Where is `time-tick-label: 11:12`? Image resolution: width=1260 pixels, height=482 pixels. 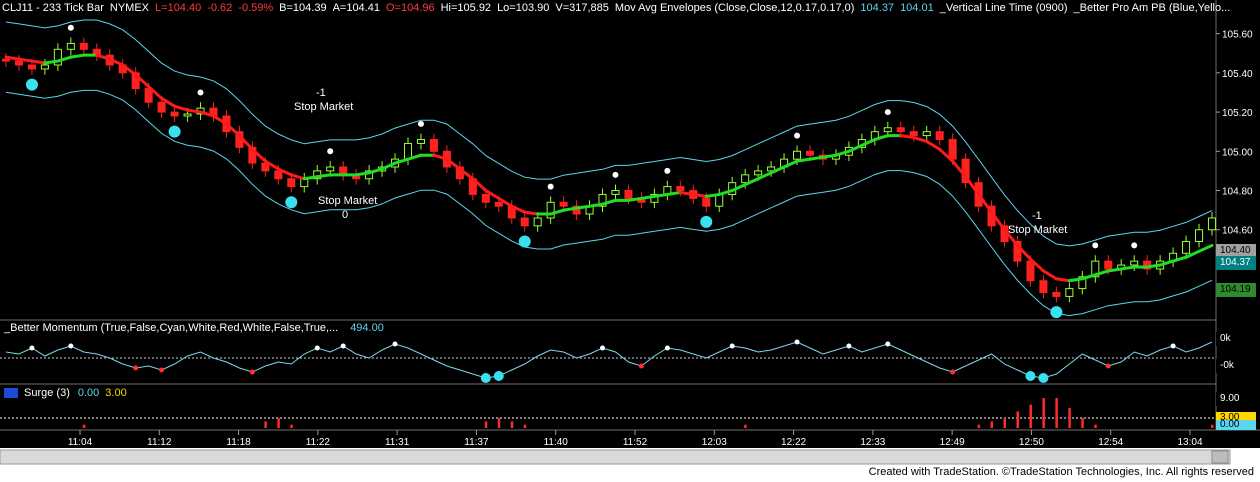
time-tick-label: 11:12 is located at coordinates (159, 442).